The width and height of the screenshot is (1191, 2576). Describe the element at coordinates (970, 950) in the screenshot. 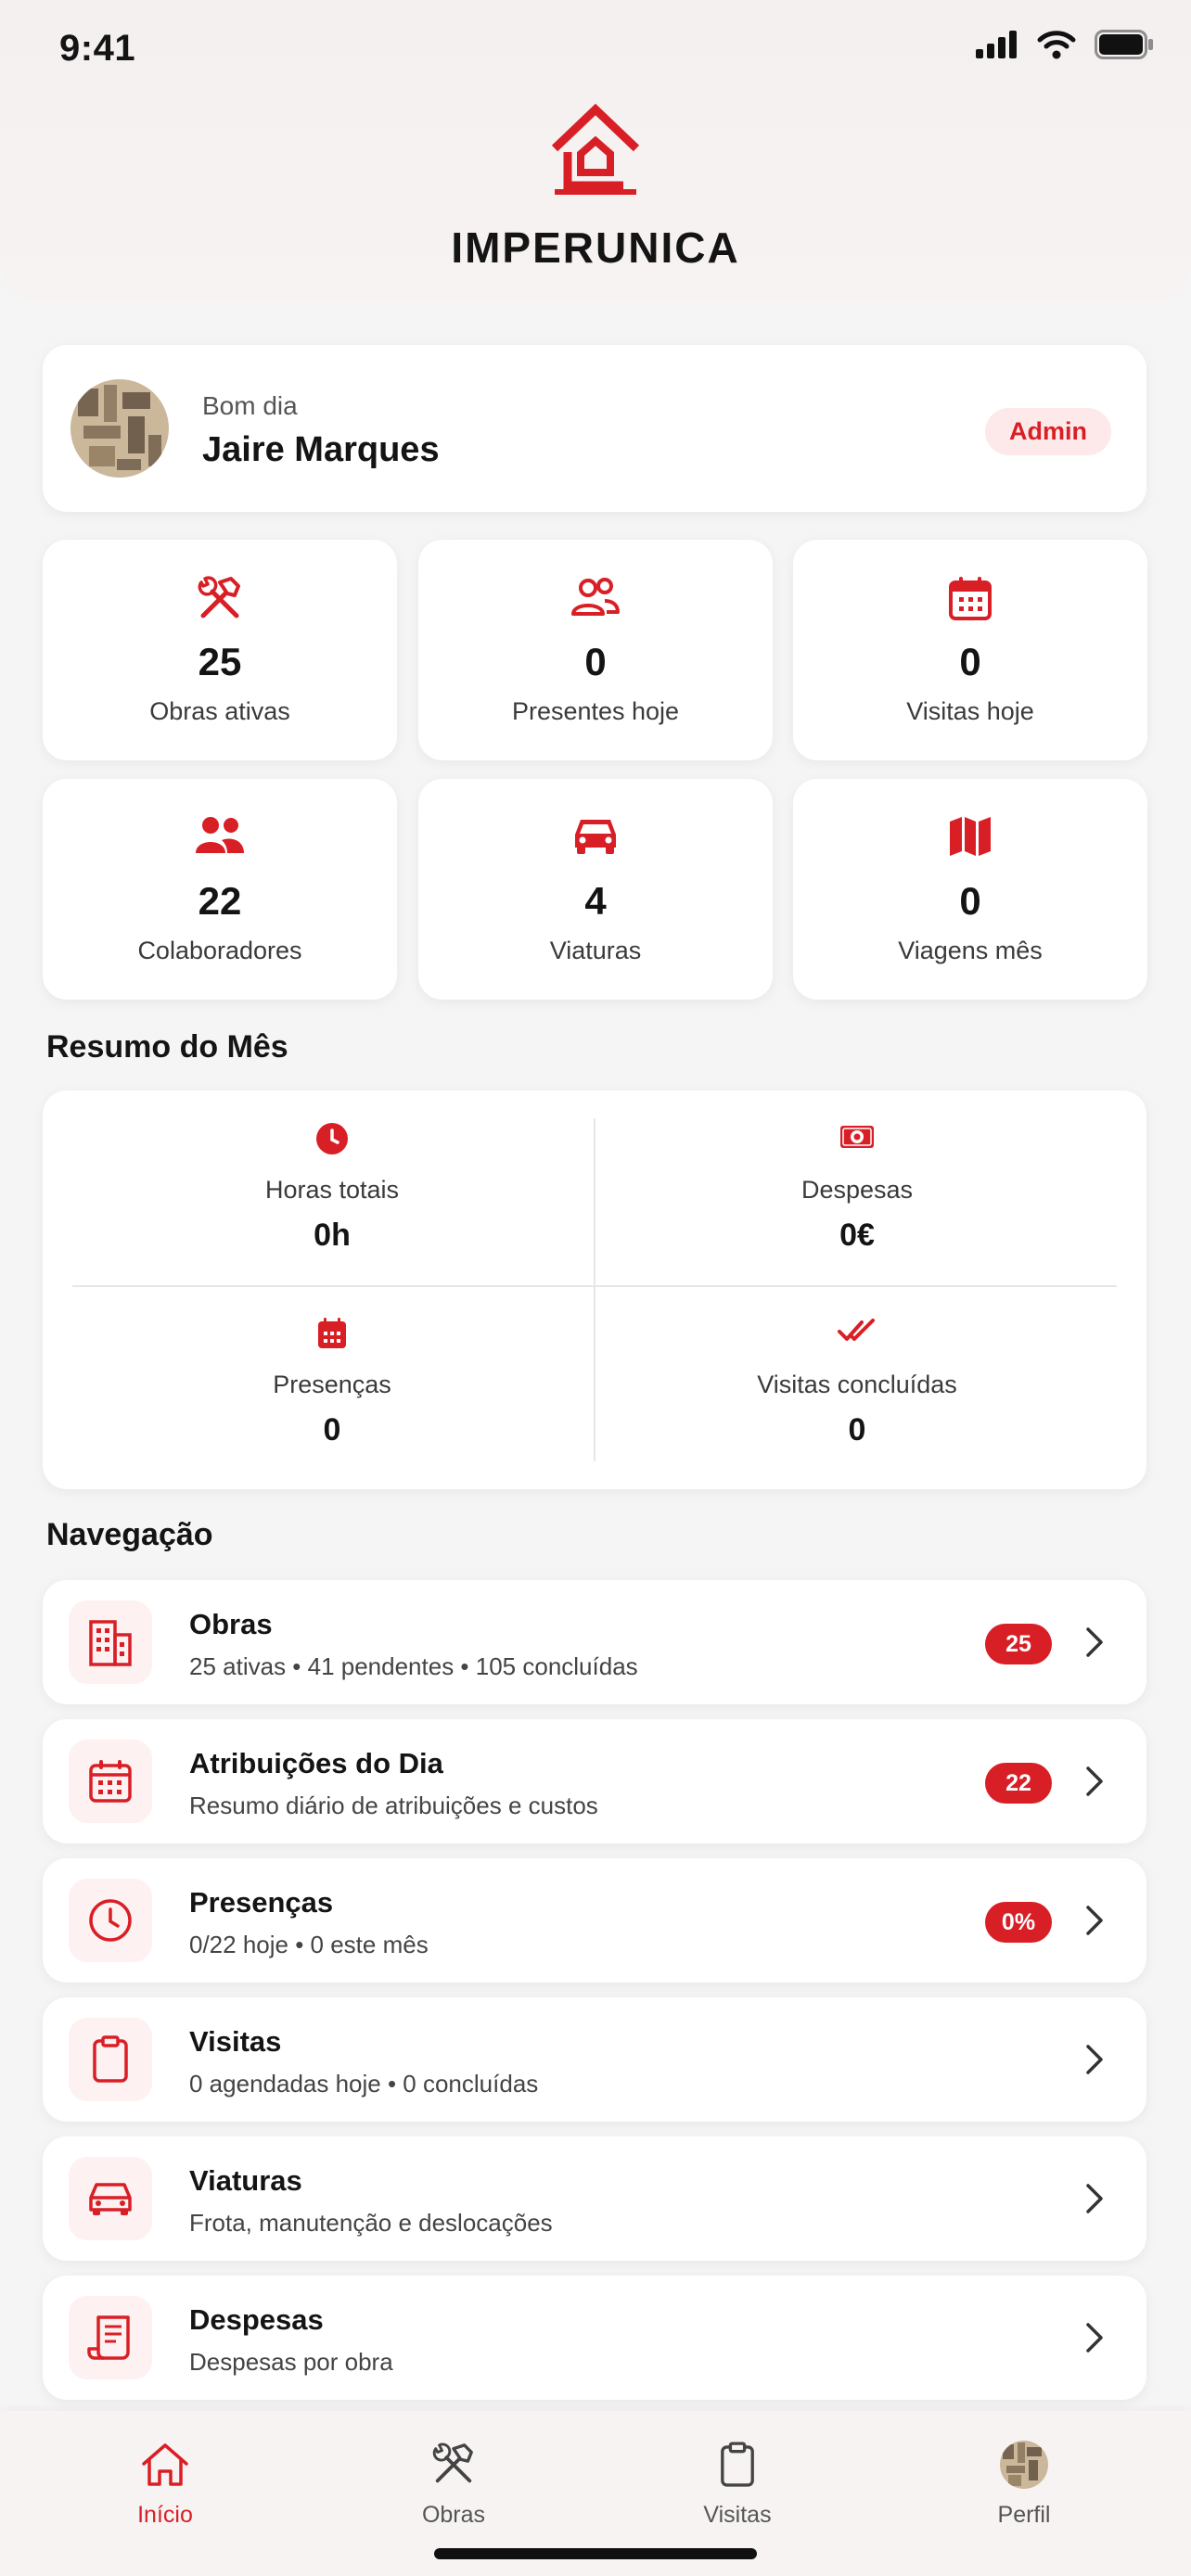

I see `stat-label: Viagens mês` at that location.